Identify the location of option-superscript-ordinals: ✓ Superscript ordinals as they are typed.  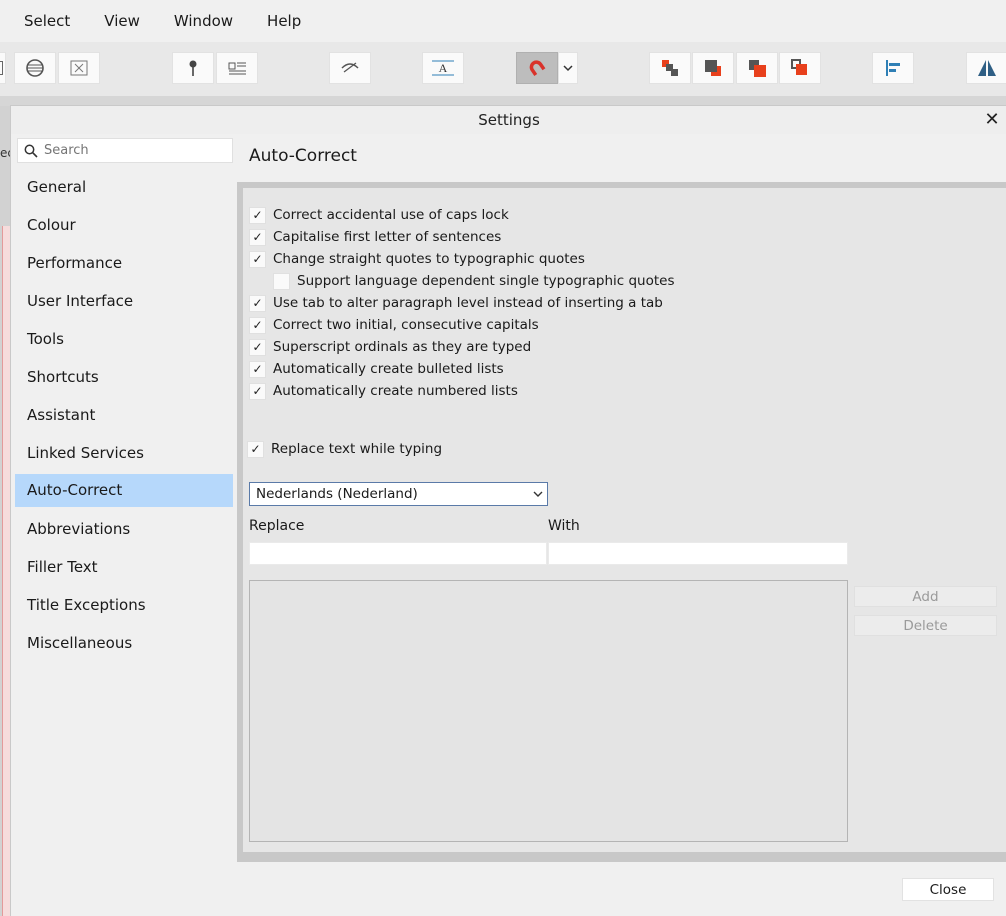
(390, 347).